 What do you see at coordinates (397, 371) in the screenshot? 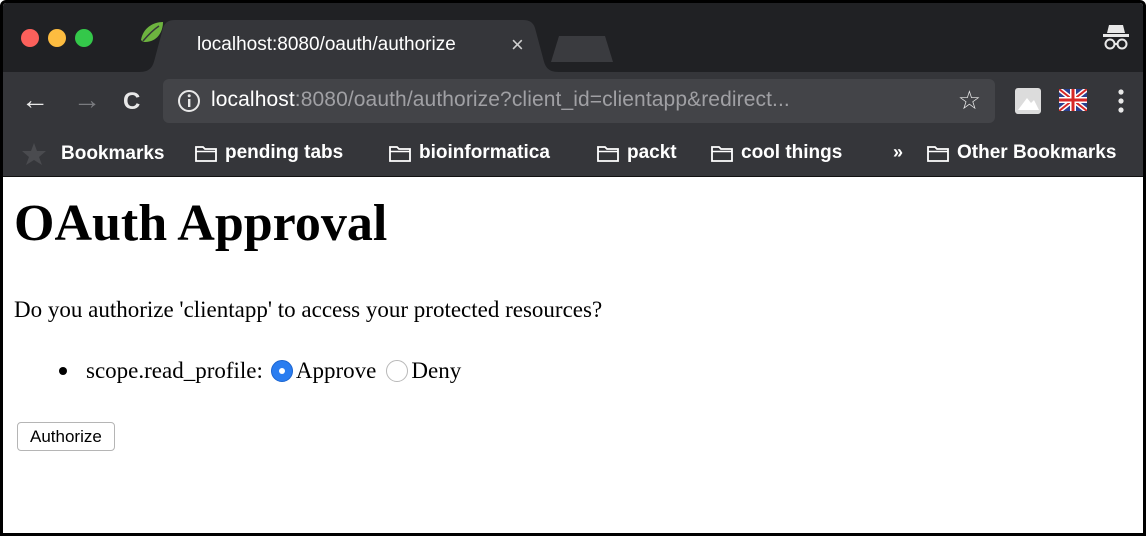
I see `deny-radio` at bounding box center [397, 371].